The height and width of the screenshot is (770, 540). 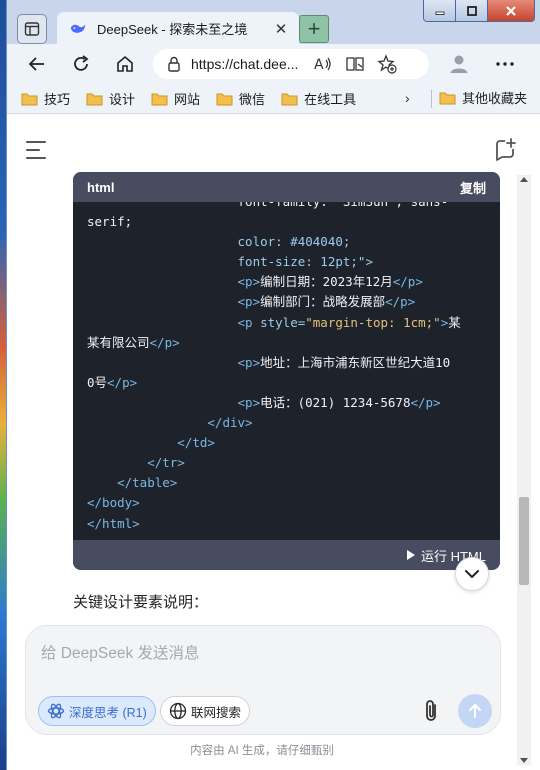 I want to click on code-token: style=, so click(x=283, y=322).